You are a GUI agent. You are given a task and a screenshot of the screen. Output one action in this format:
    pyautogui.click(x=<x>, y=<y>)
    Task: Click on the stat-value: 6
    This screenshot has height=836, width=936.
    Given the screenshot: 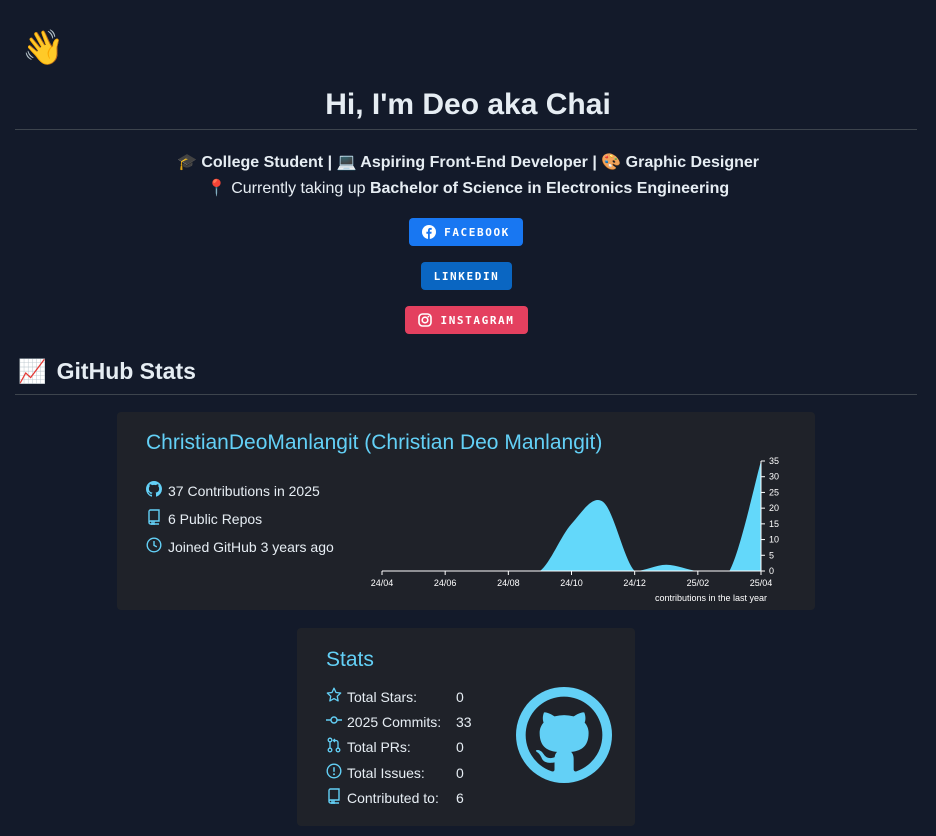 What is the action you would take?
    pyautogui.click(x=460, y=798)
    